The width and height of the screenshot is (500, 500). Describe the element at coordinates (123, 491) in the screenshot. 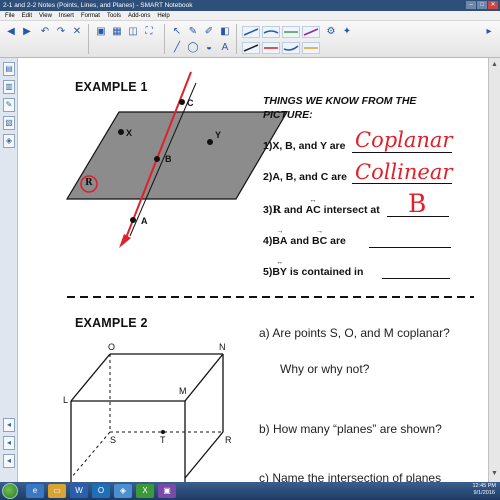

I see `notebook-taskbar-icon: ◈` at that location.